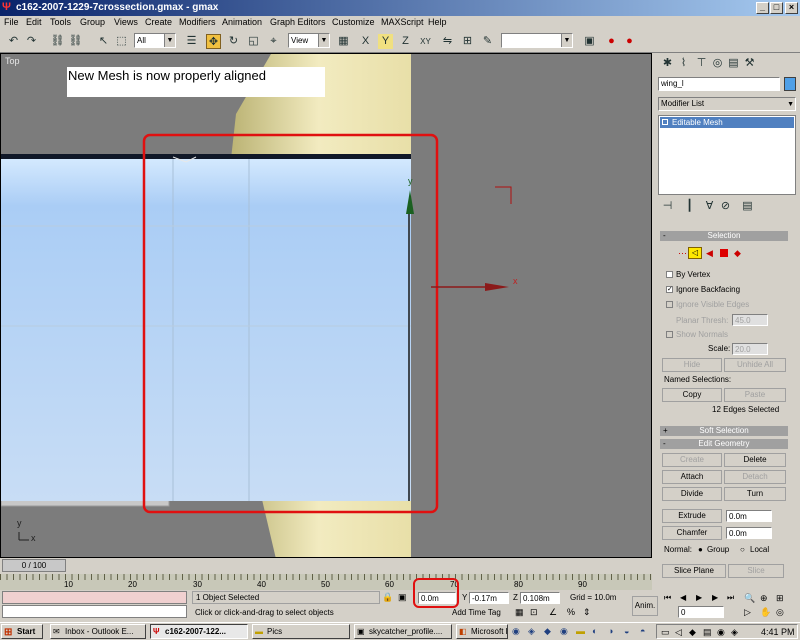 The height and width of the screenshot is (640, 800). What do you see at coordinates (778, 632) in the screenshot?
I see `clock: 4:41 PM` at bounding box center [778, 632].